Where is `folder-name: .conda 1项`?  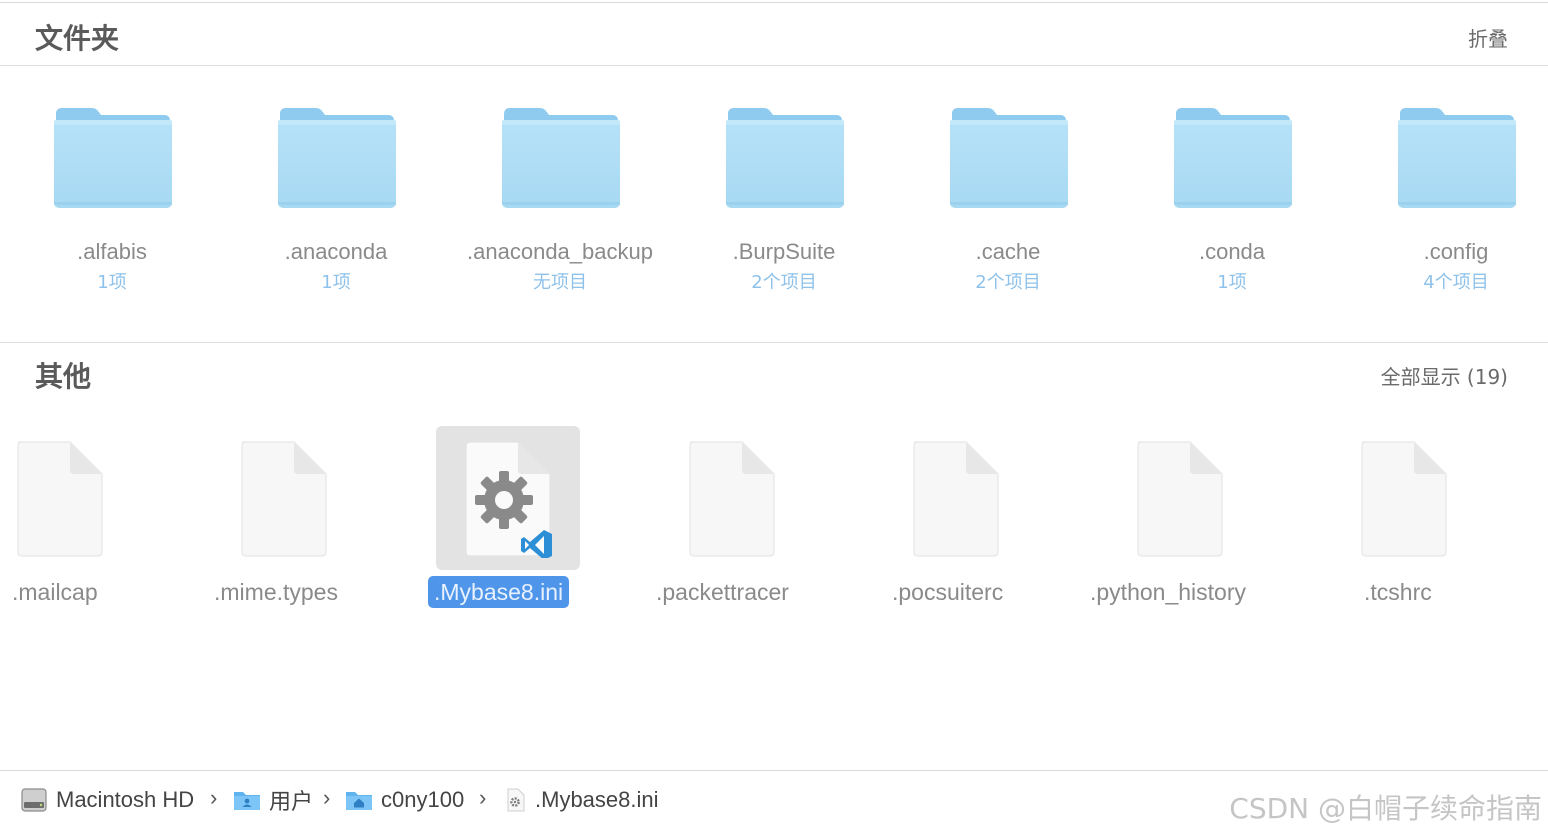 folder-name: .conda 1项 is located at coordinates (1232, 267).